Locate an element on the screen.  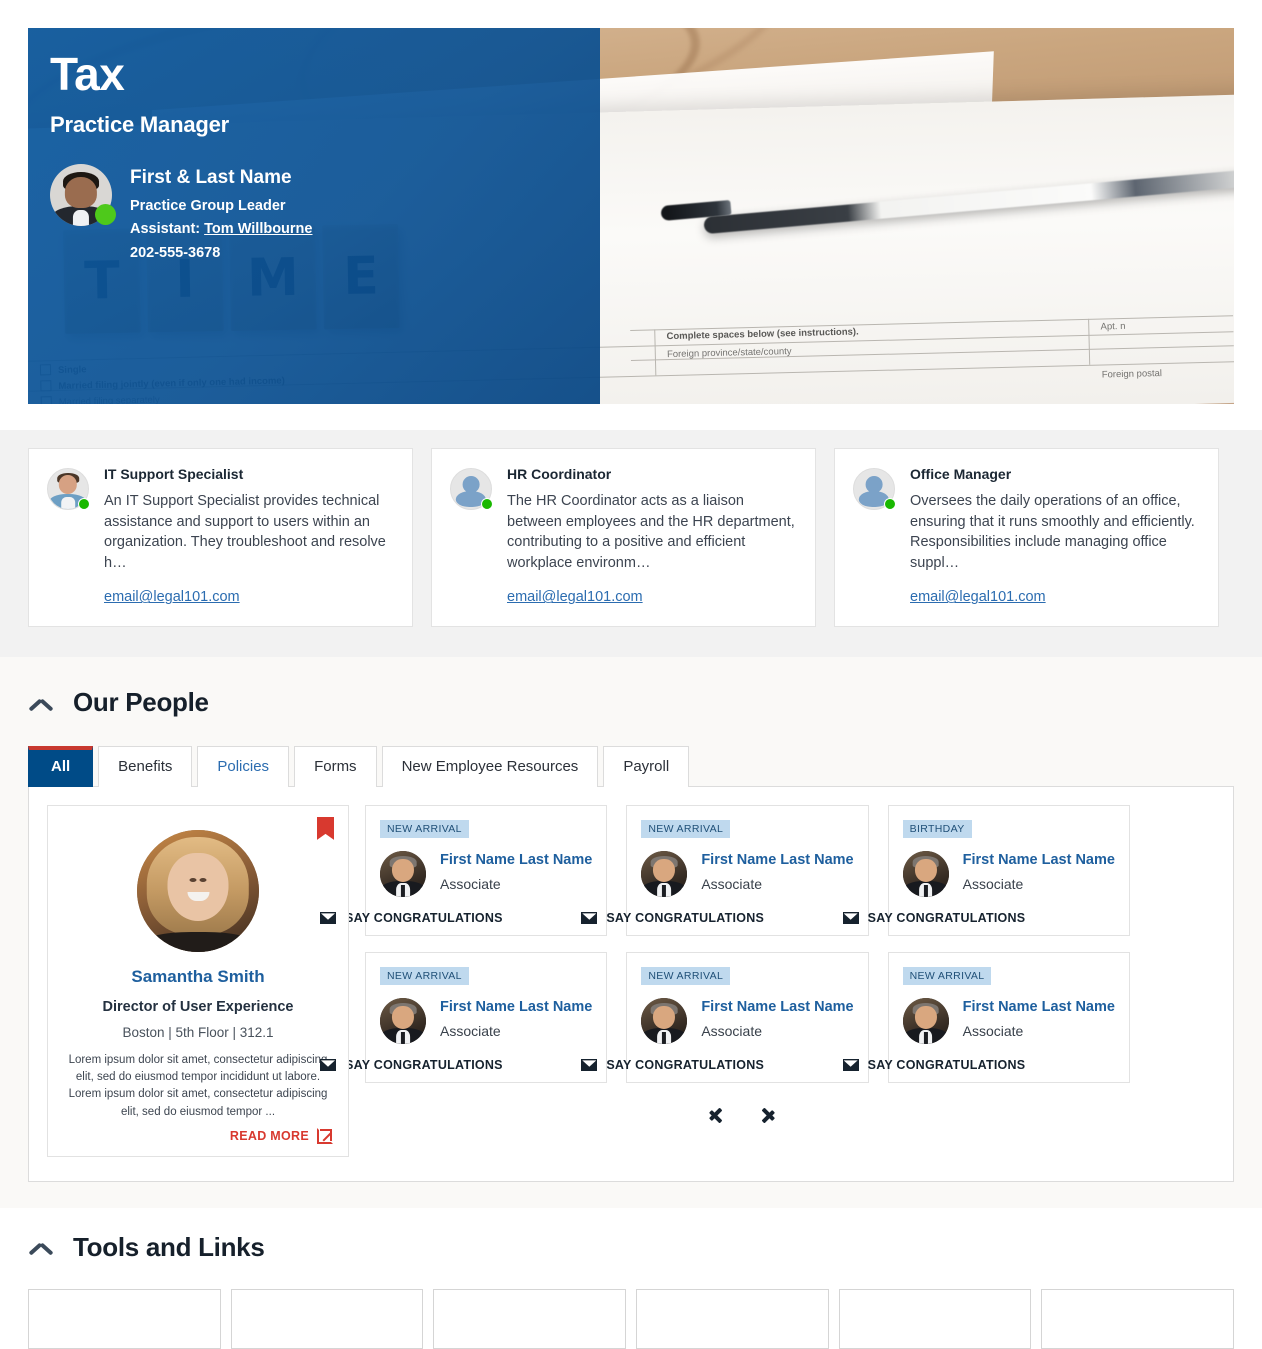
featured-avatar is located at coordinates (198, 890).